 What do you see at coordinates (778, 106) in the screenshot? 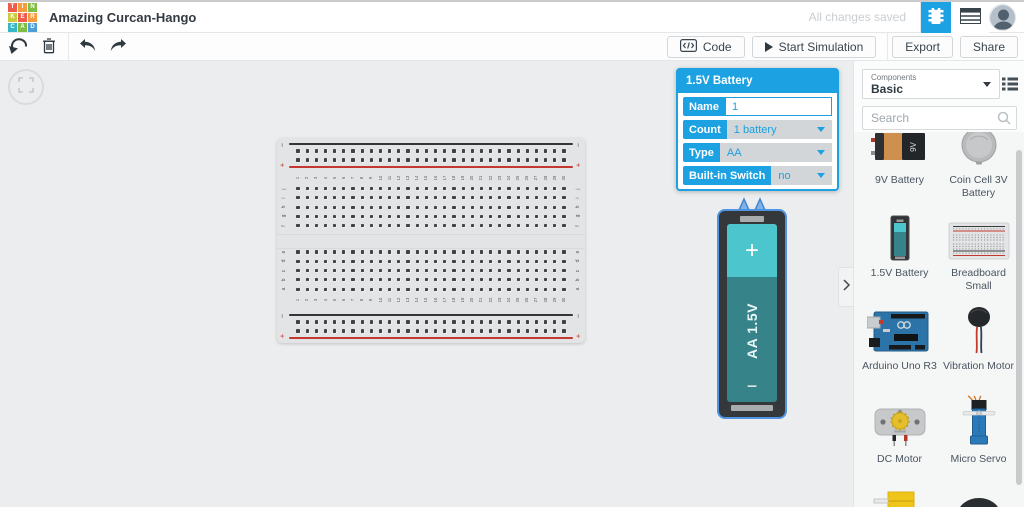
I see `name-input` at bounding box center [778, 106].